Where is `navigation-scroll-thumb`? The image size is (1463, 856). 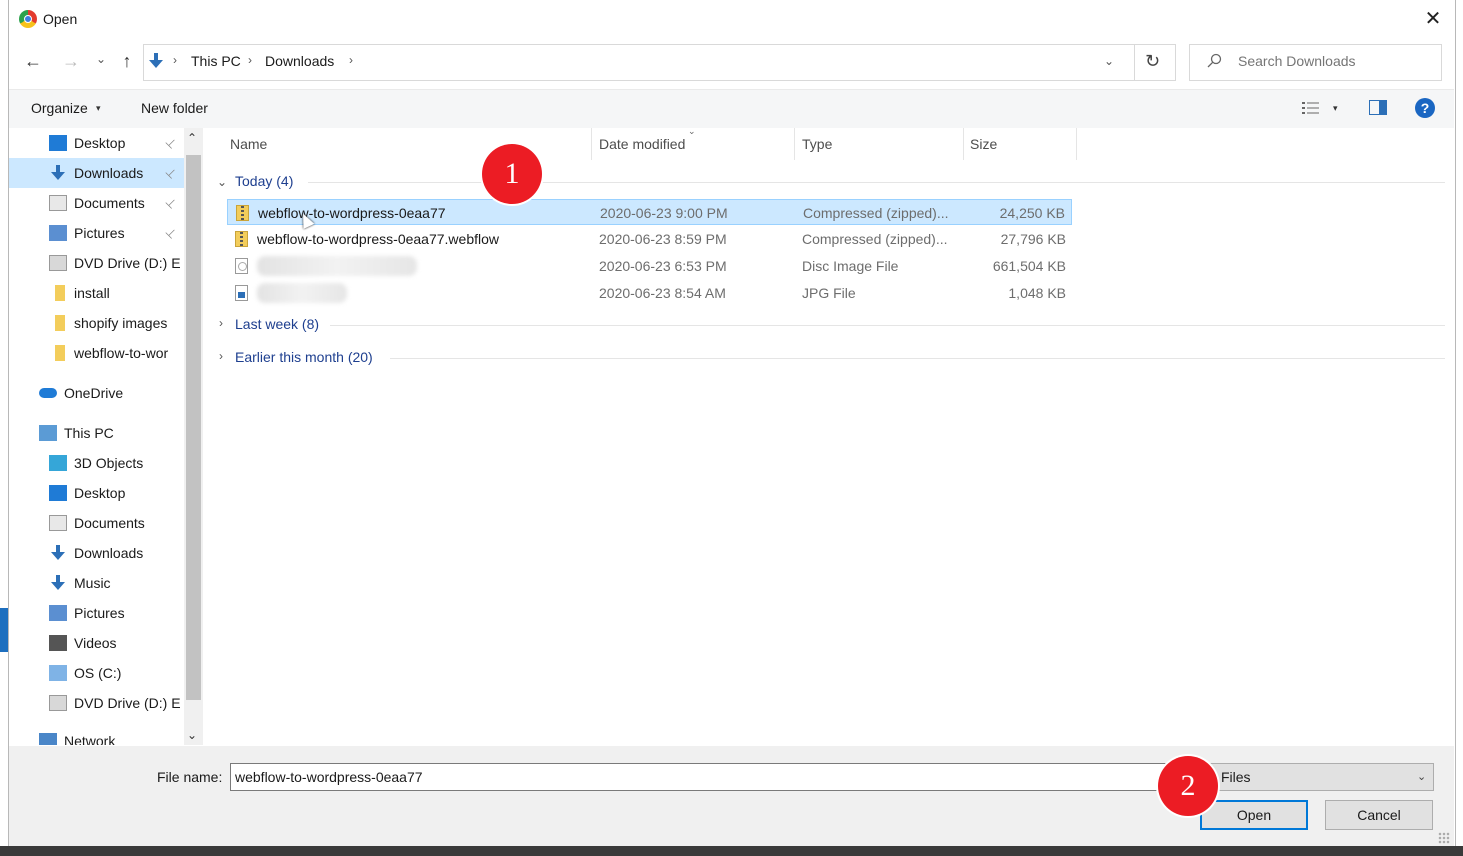
navigation-scroll-thumb is located at coordinates (193, 427).